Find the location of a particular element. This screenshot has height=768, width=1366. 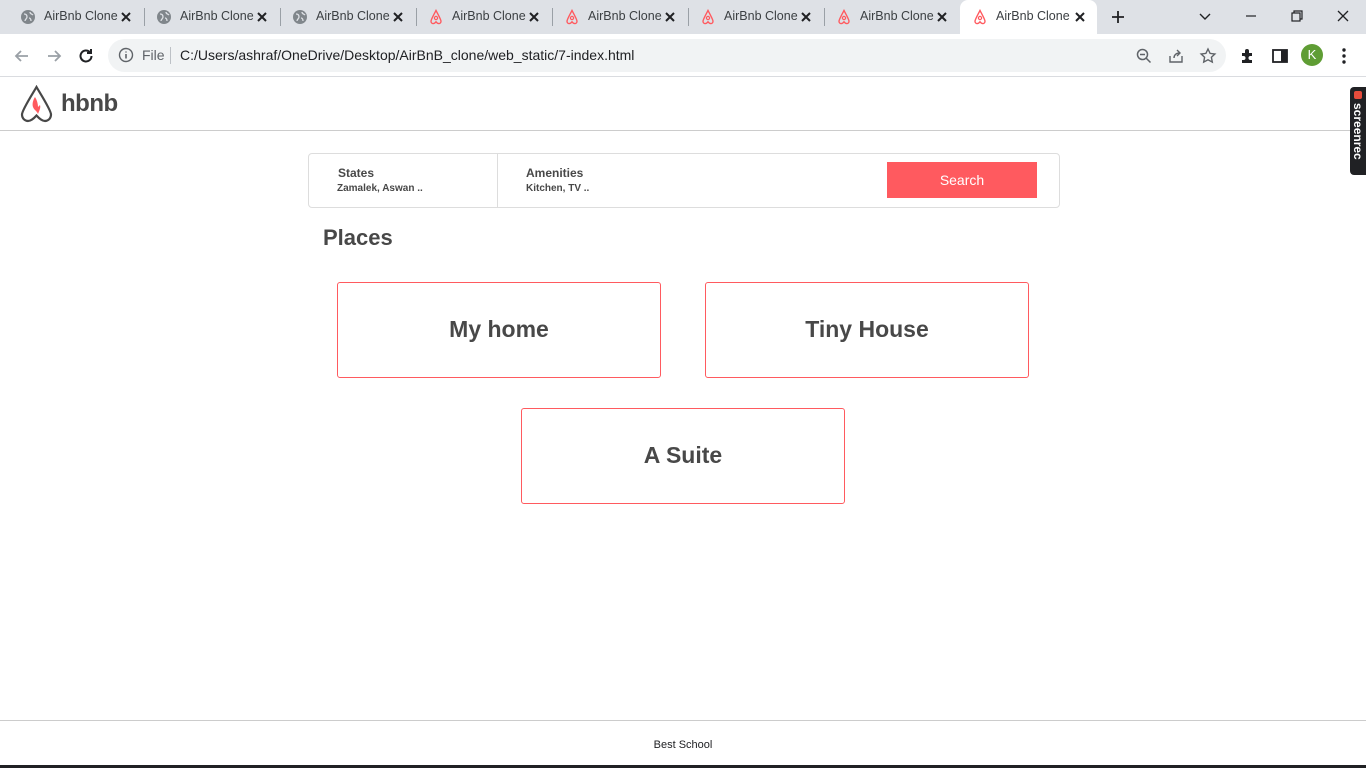

info-icon is located at coordinates (126, 55).